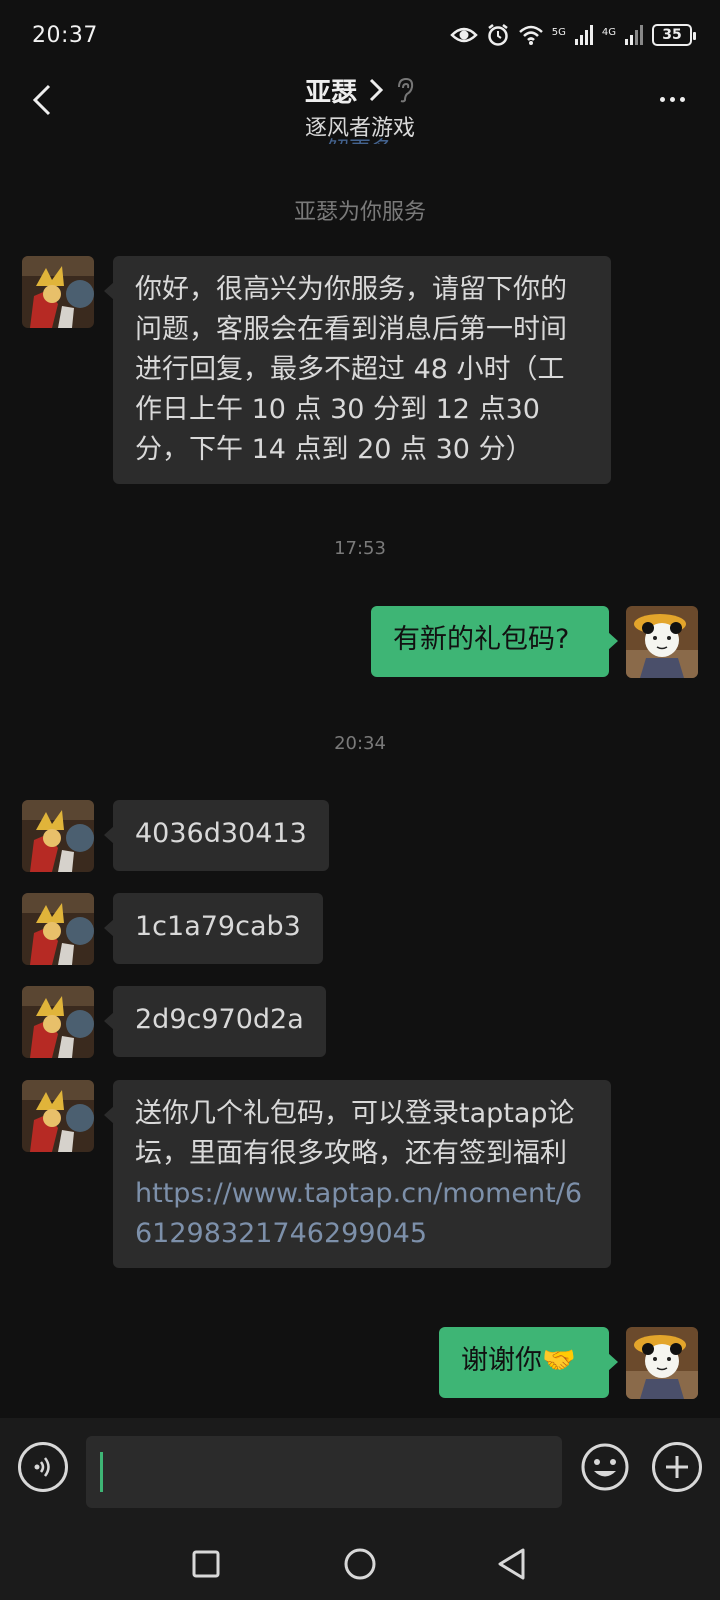 Image resolution: width=720 pixels, height=1600 pixels. Describe the element at coordinates (376, 90) in the screenshot. I see `chevron-right-icon` at that location.